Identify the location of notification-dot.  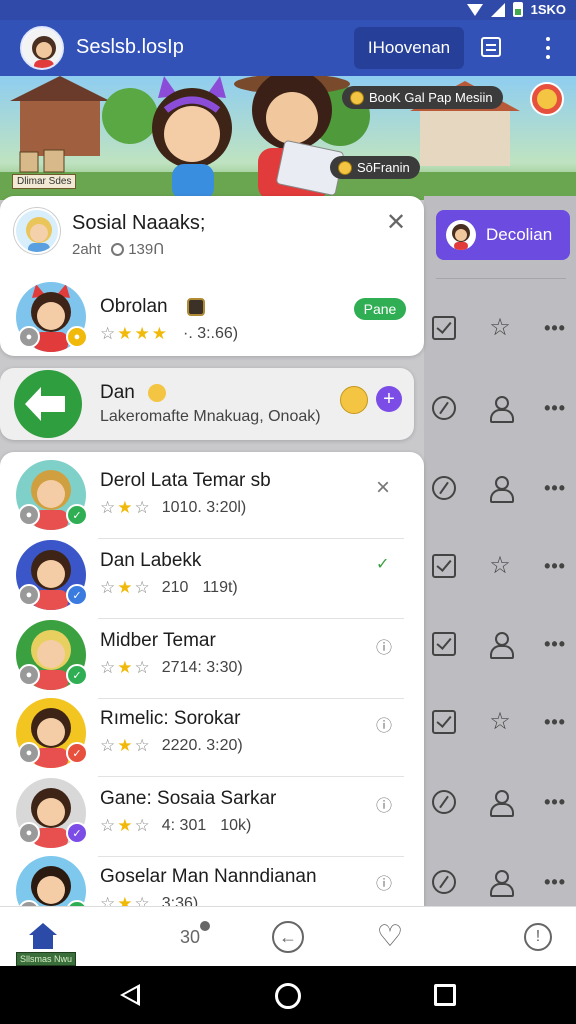
(205, 925).